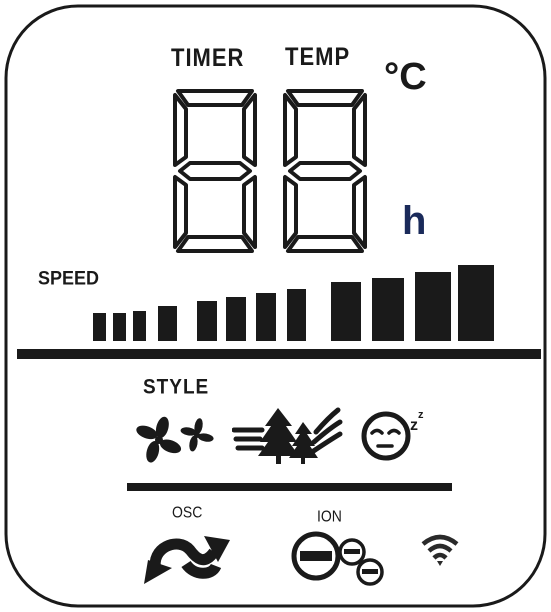  Describe the element at coordinates (289, 487) in the screenshot. I see `divider-bottom` at that location.